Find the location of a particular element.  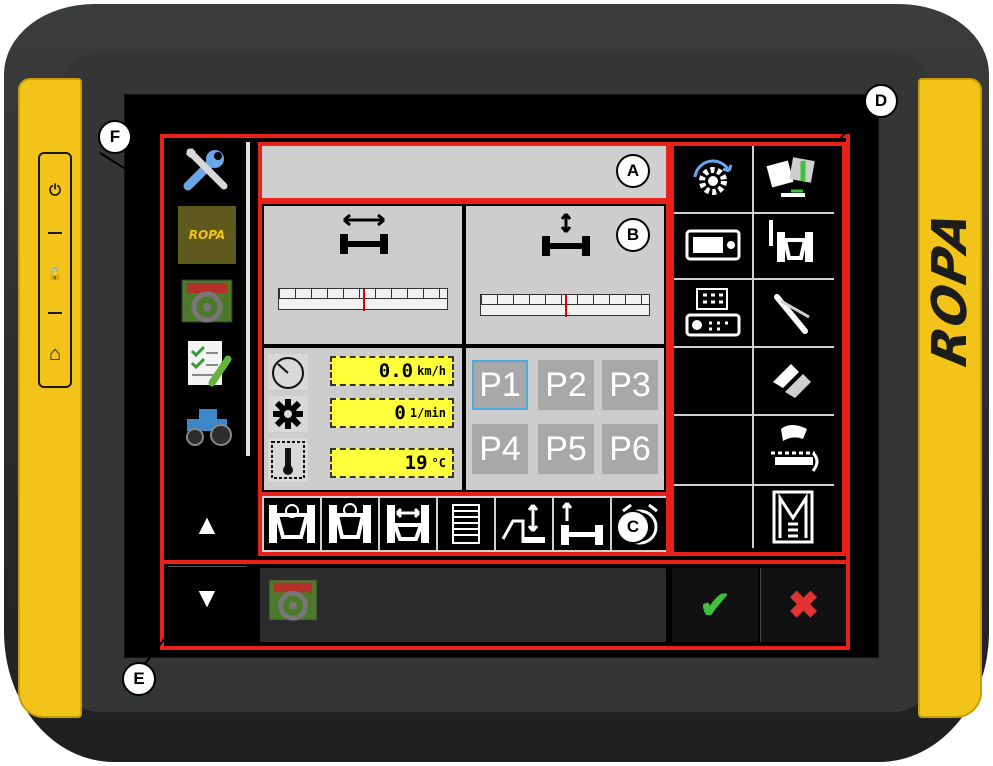

rpm-unit: 1/min is located at coordinates (427, 413).